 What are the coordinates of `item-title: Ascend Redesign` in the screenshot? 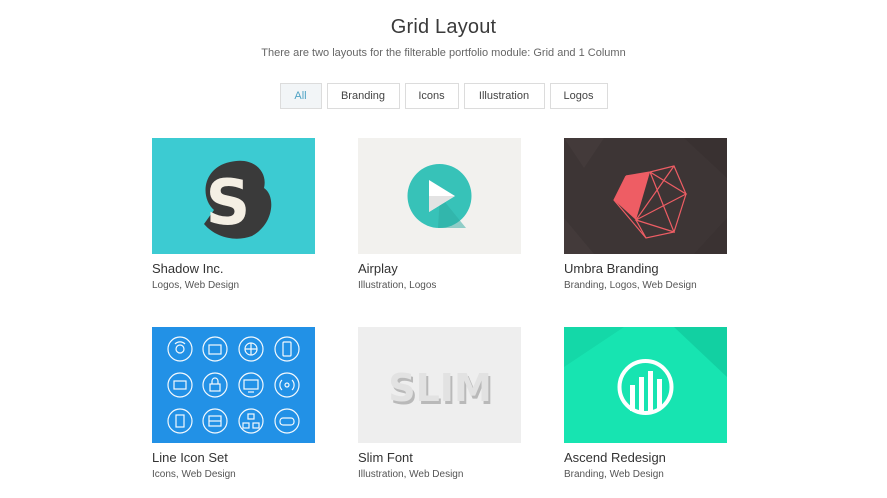 It's located at (645, 457).